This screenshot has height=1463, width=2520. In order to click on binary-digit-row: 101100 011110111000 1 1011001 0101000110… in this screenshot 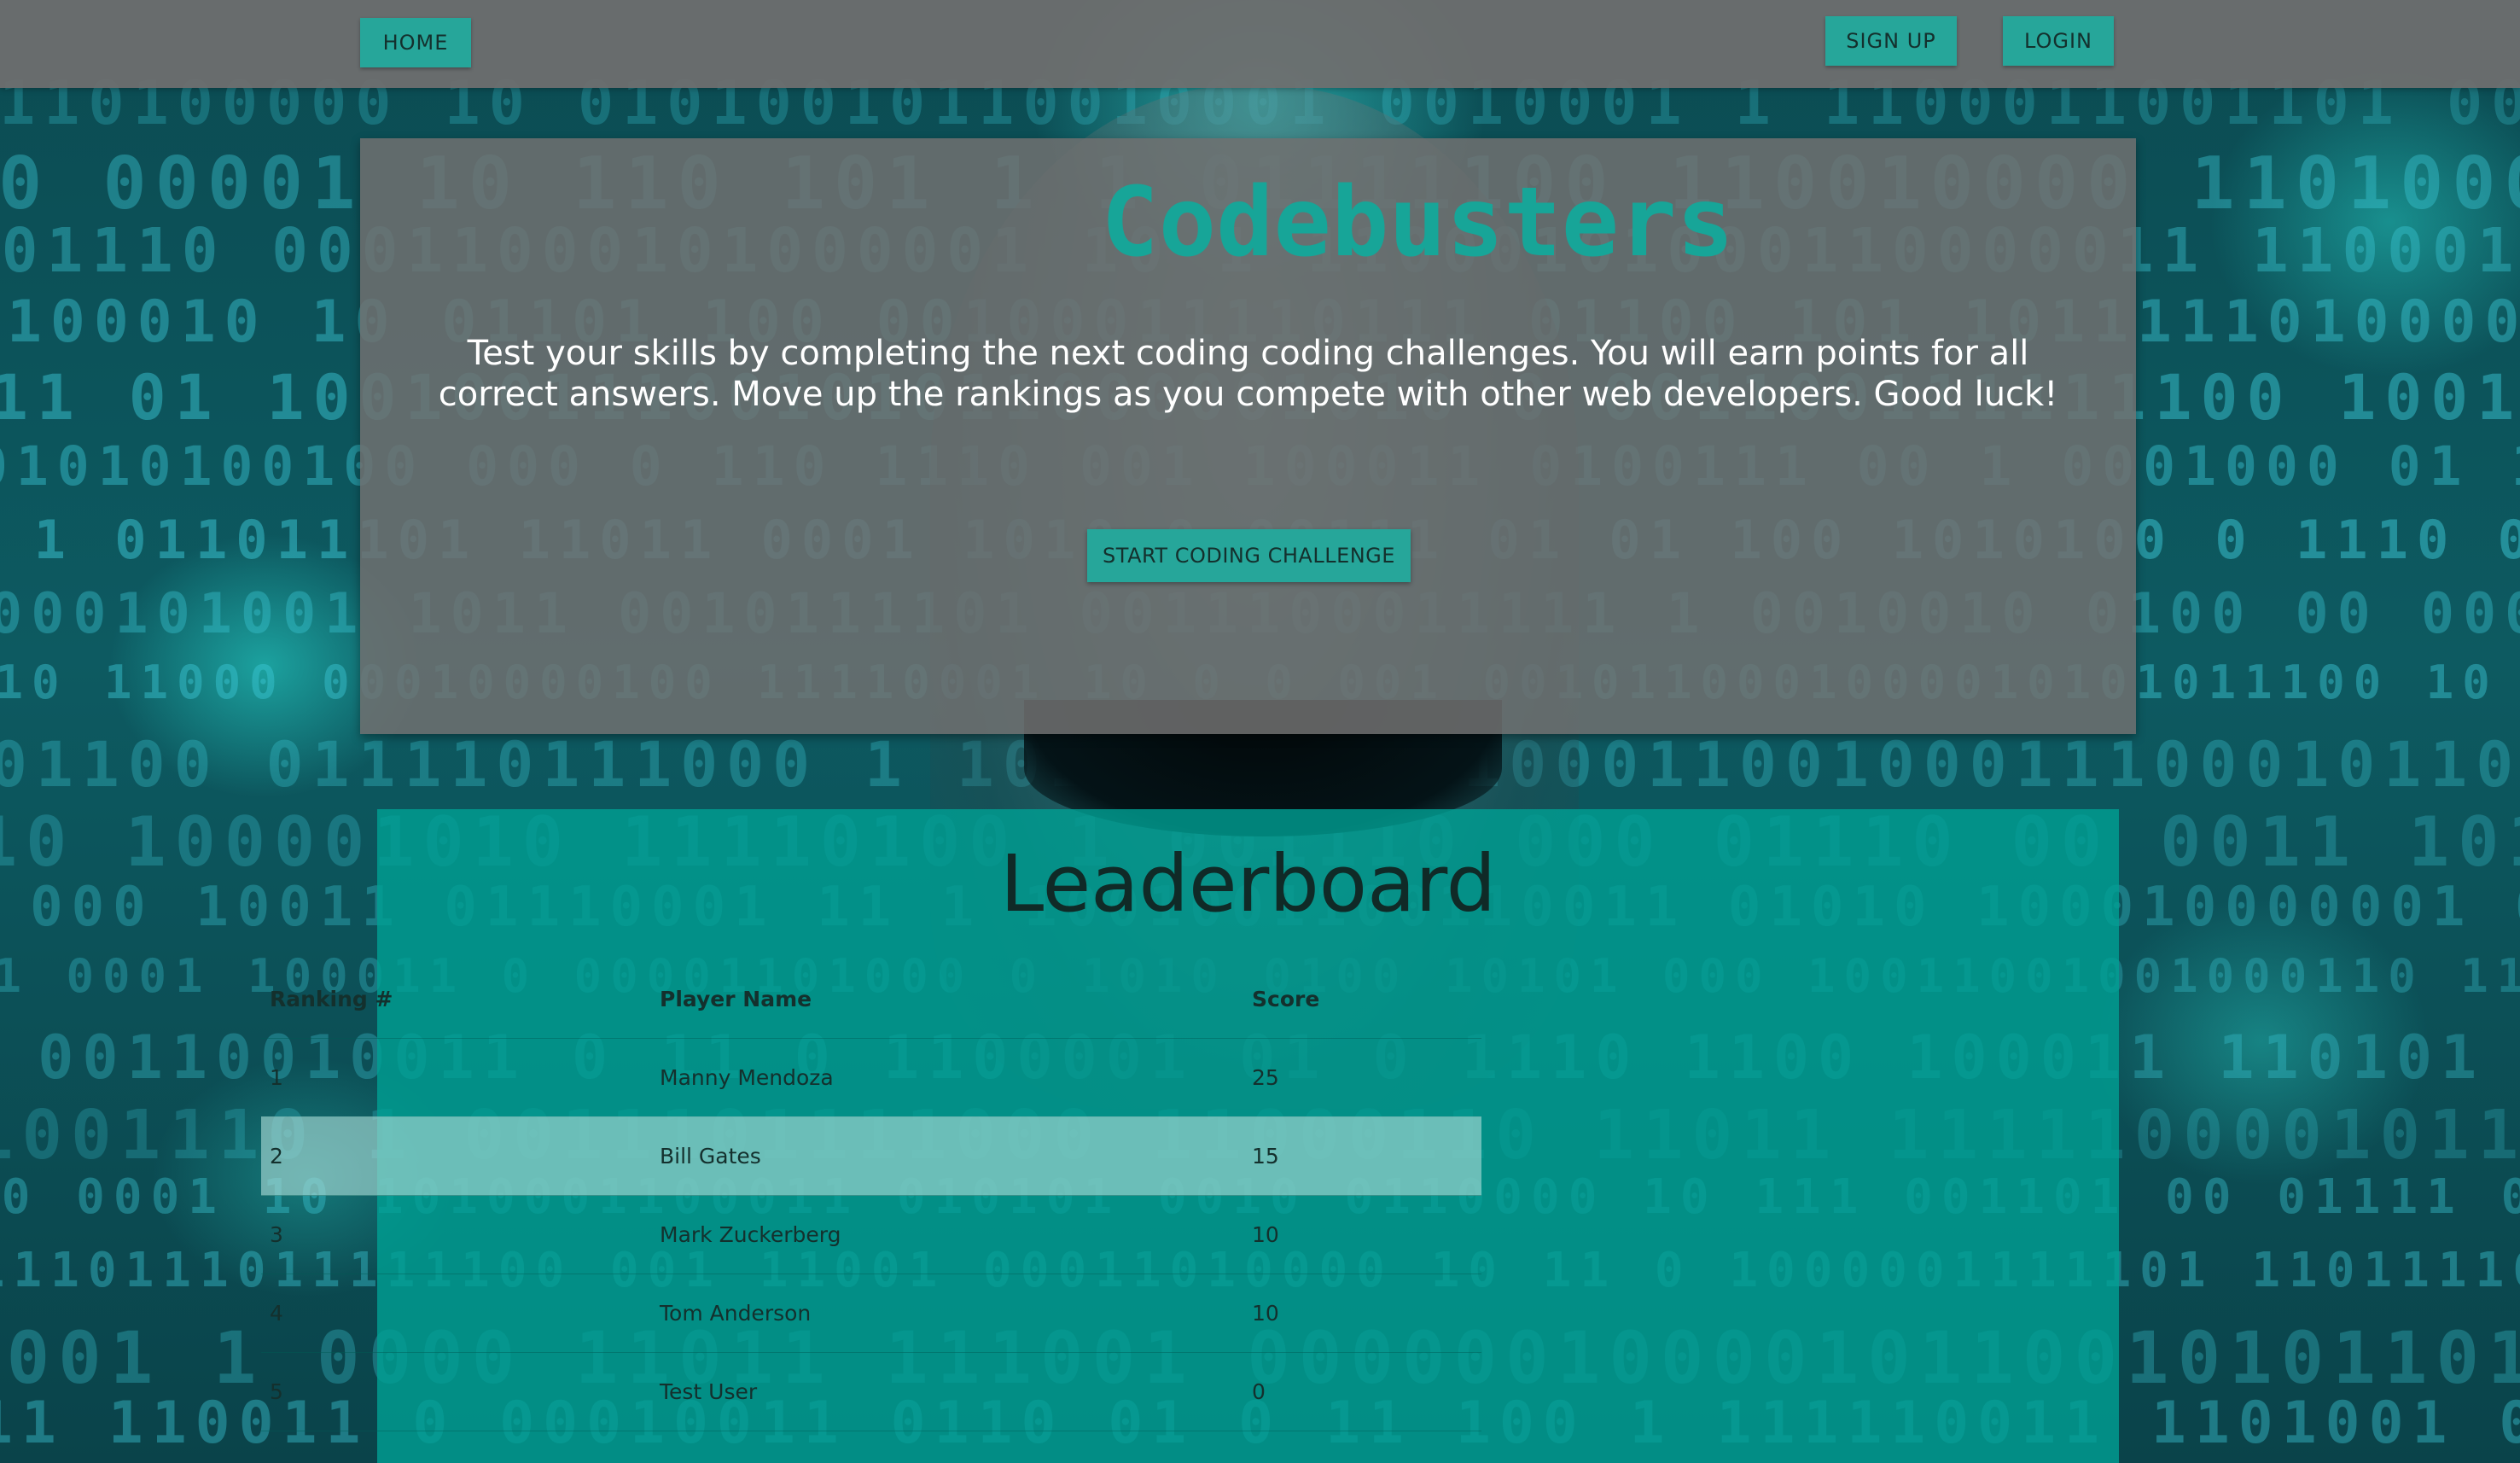, I will do `click(1260, 765)`.